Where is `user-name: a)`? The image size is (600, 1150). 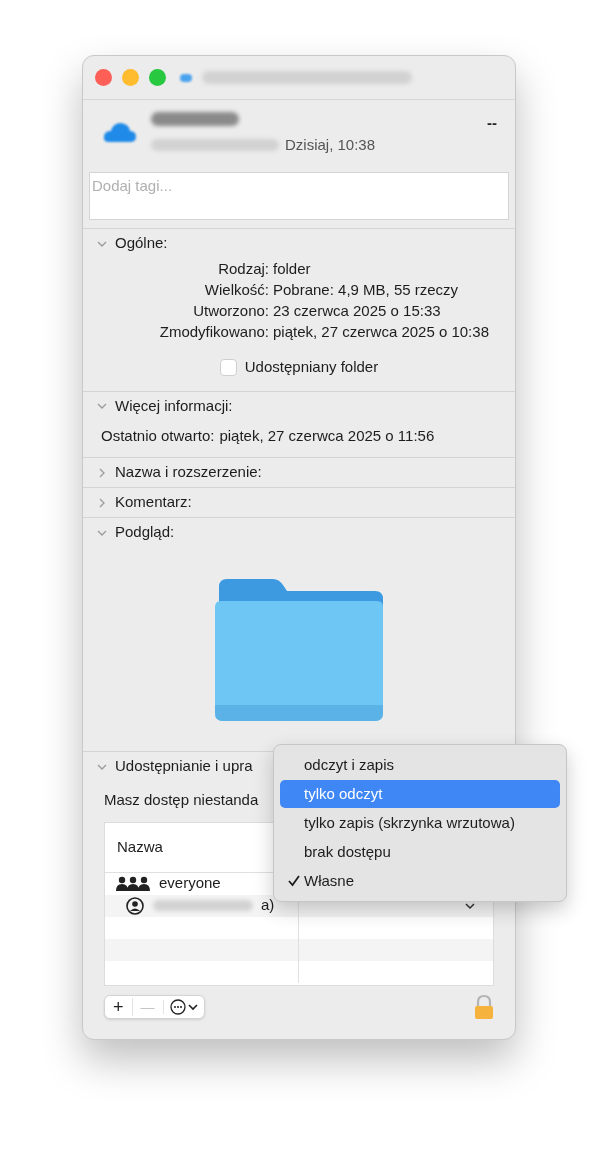 user-name: a) is located at coordinates (268, 905).